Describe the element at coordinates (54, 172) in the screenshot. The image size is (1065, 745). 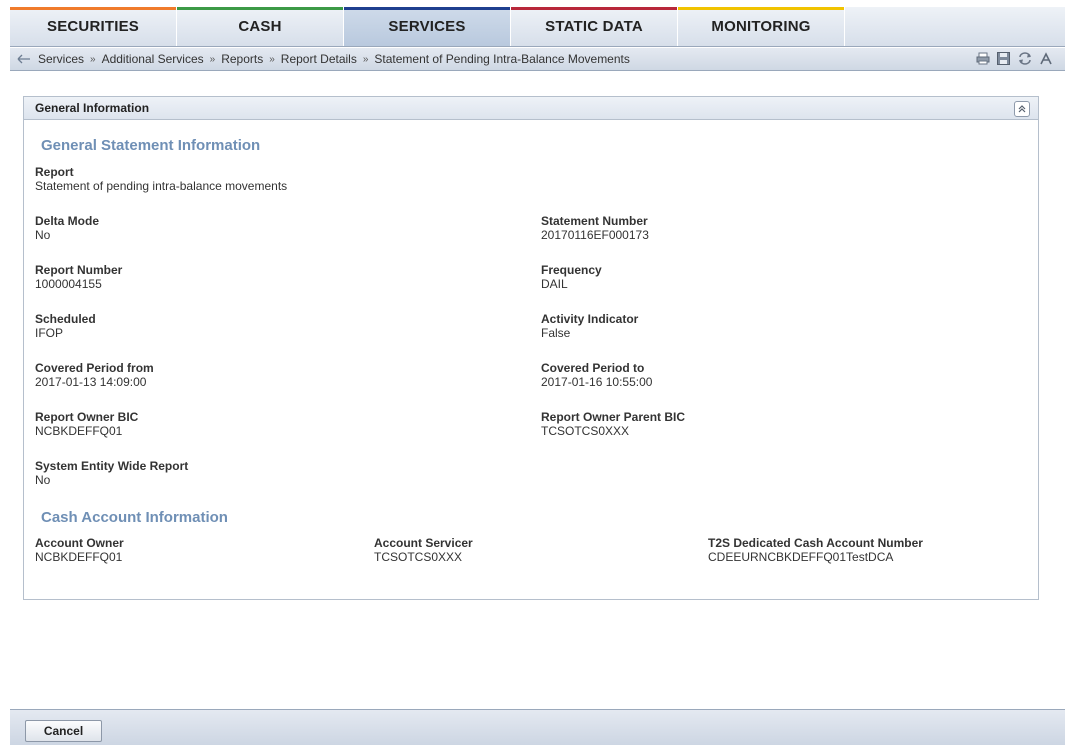
I see `field-label: Report` at that location.